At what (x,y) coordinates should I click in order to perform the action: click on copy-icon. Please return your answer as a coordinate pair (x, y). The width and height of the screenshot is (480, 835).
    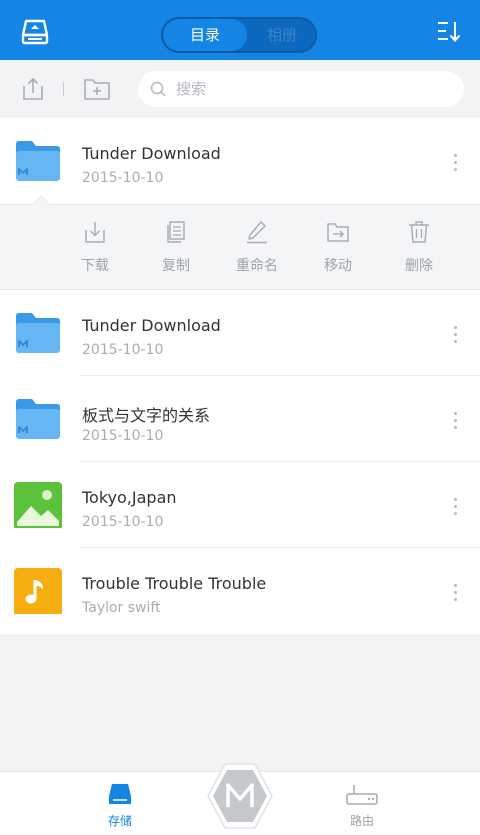
    Looking at the image, I should click on (176, 232).